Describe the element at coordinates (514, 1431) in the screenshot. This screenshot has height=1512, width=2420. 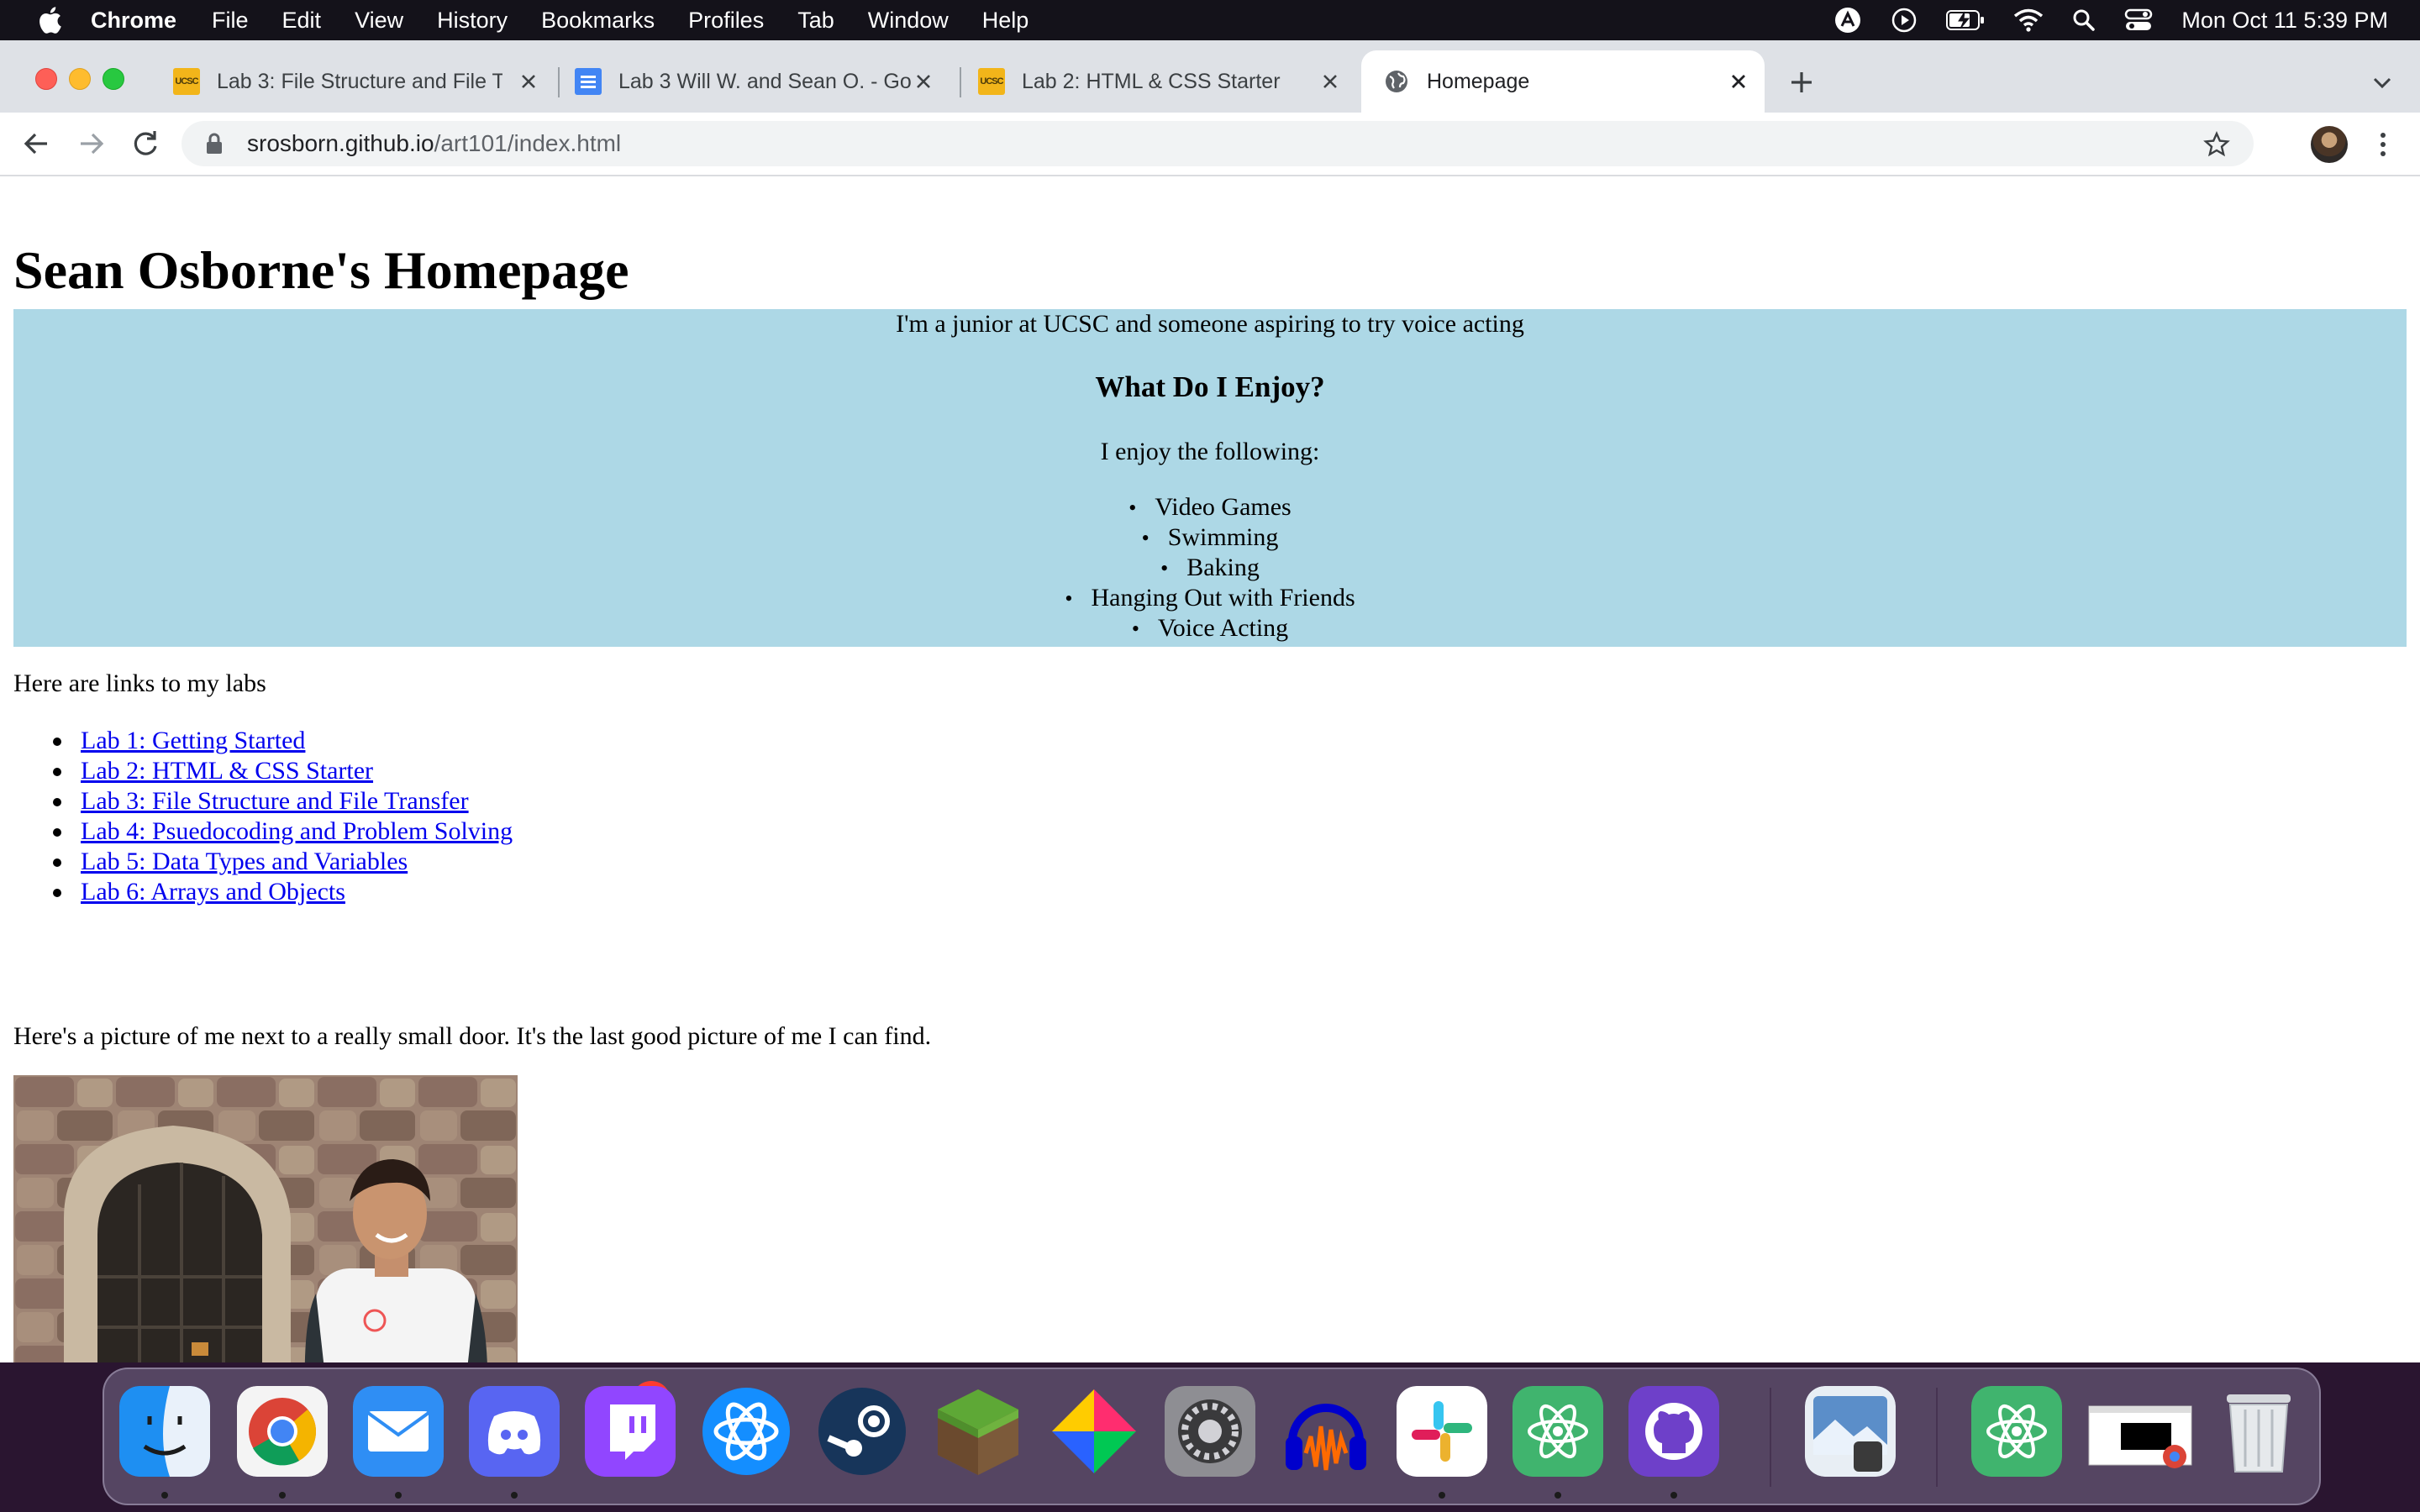
I see `discord-icon` at that location.